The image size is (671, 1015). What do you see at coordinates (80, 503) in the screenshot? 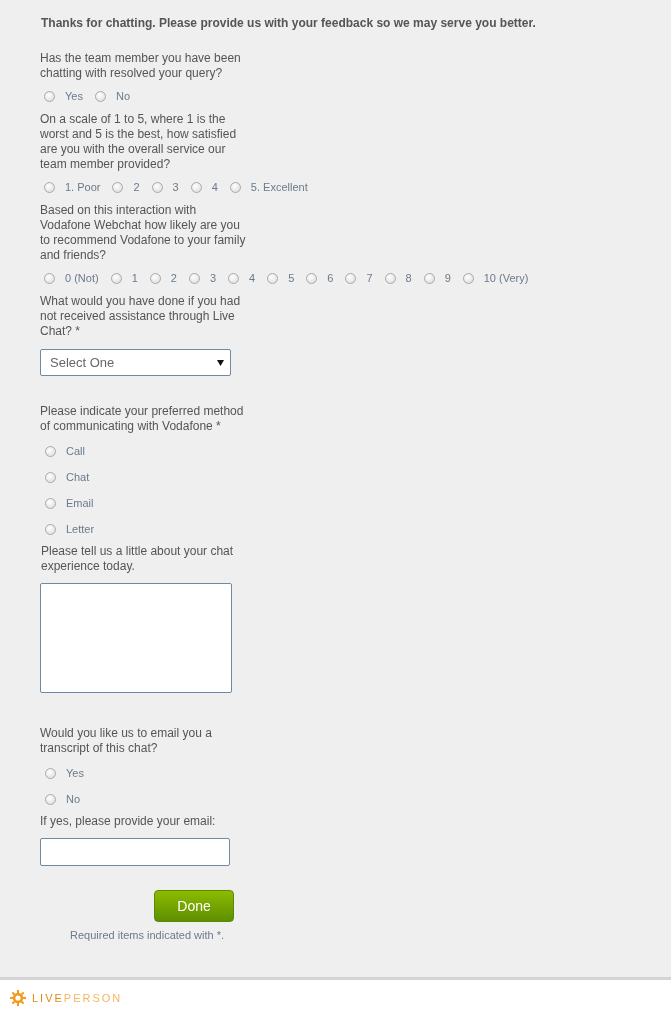
I see `option-label: Email` at bounding box center [80, 503].